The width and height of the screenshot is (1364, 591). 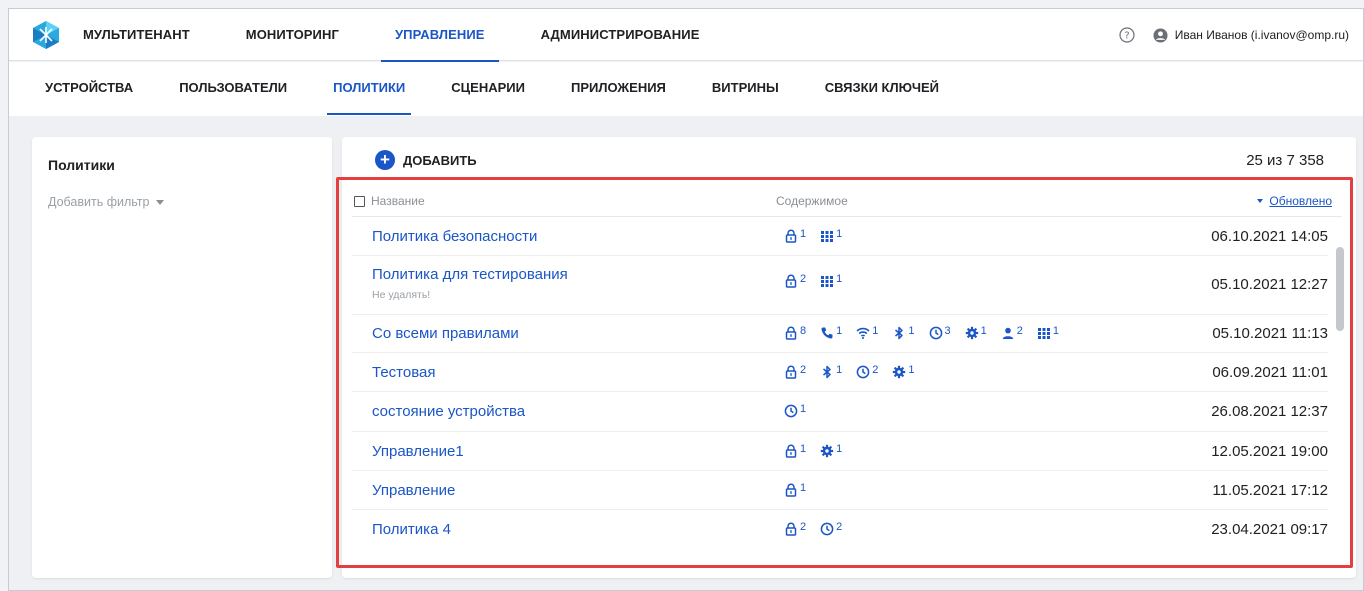 What do you see at coordinates (136, 35) in the screenshot?
I see `top-nav-item: МУЛЬТИТЕНАНТ` at bounding box center [136, 35].